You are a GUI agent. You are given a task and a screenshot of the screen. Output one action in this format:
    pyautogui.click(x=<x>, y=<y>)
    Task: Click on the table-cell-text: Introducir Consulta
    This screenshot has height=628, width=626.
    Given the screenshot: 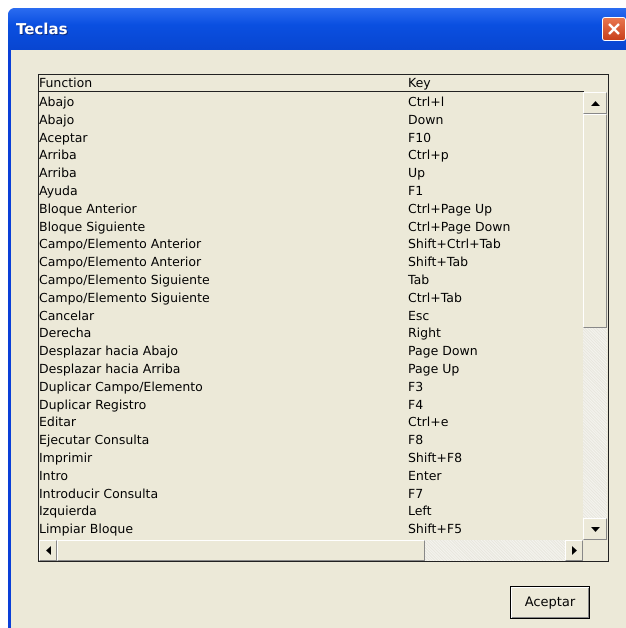 What is the action you would take?
    pyautogui.click(x=99, y=493)
    